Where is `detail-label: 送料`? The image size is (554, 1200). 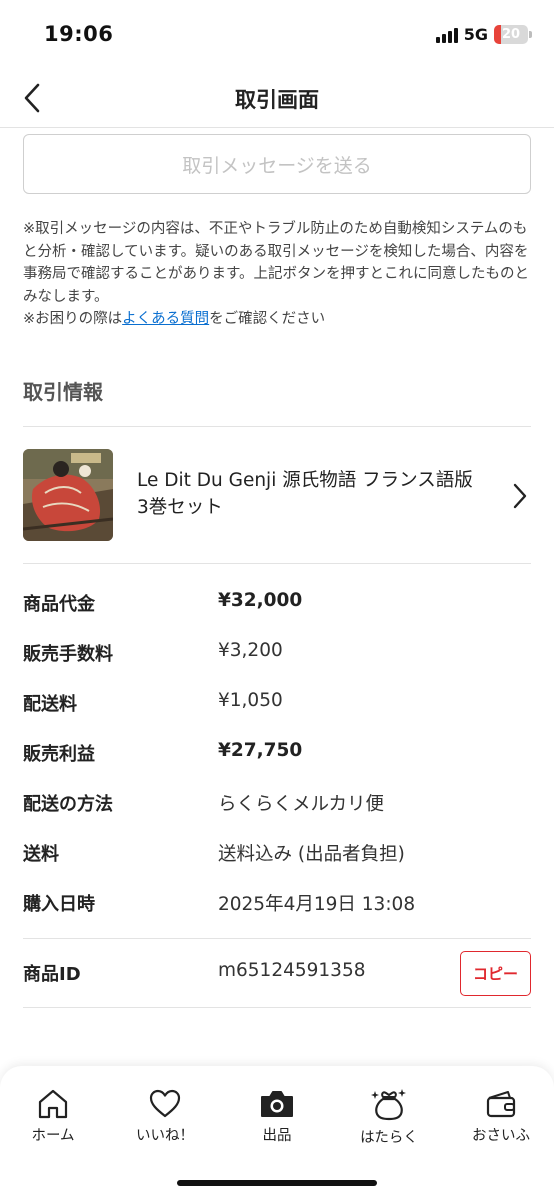 detail-label: 送料 is located at coordinates (41, 854).